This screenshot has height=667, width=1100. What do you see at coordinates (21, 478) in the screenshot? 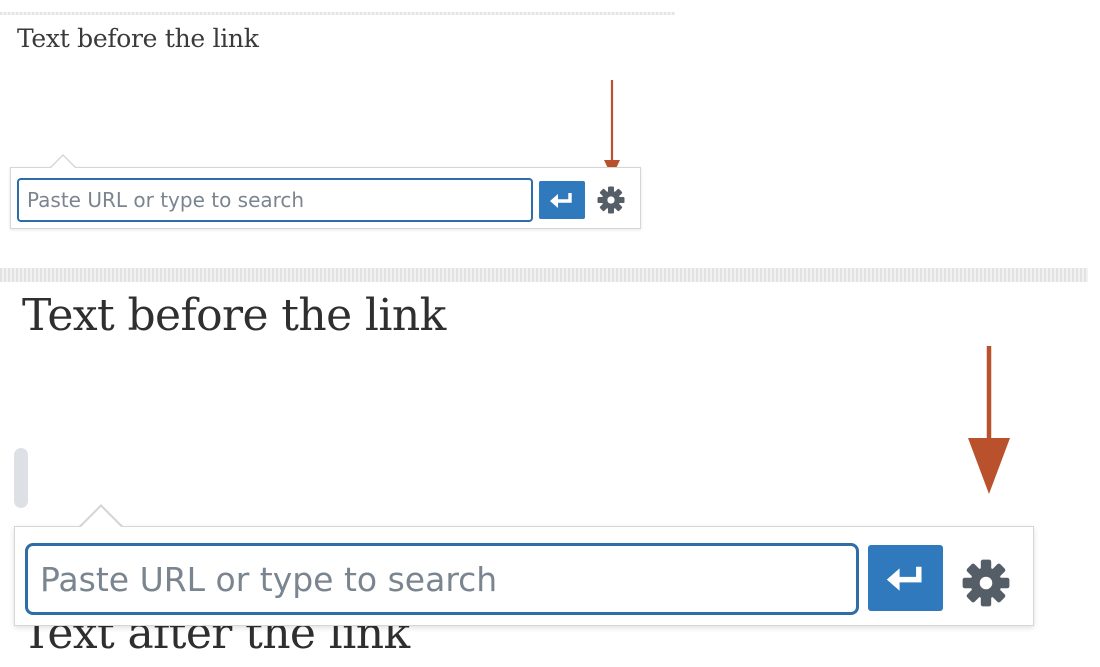
I see `block-drag-handle` at bounding box center [21, 478].